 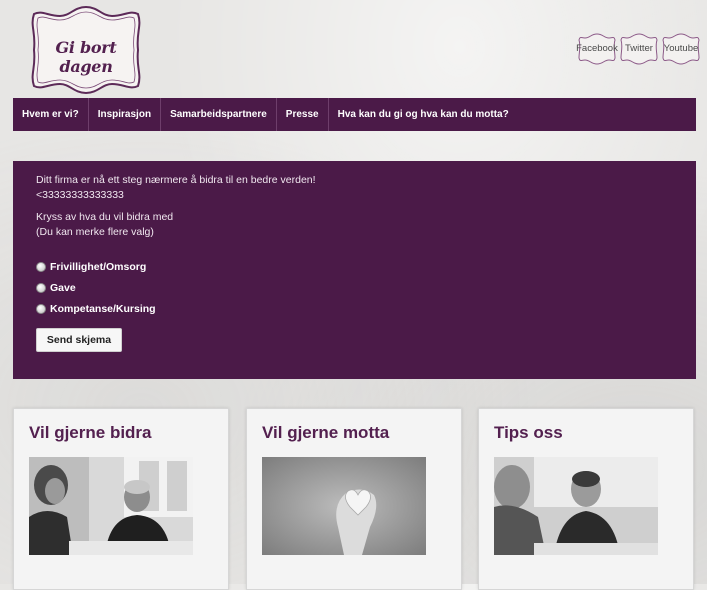 I want to click on card-vil-gjerne-motta: Vil gjerne motta, so click(x=354, y=499).